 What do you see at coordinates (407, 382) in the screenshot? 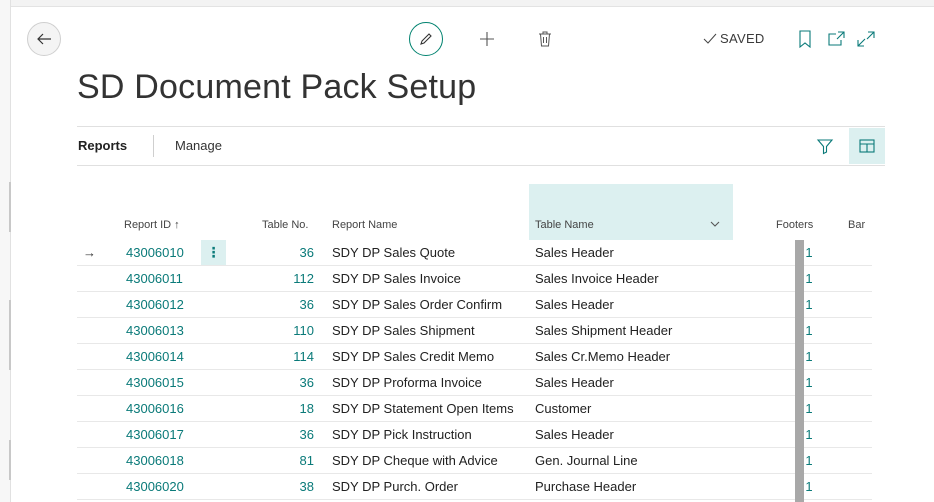
I see `report-name-cell: SDY DP Proforma Invoice` at bounding box center [407, 382].